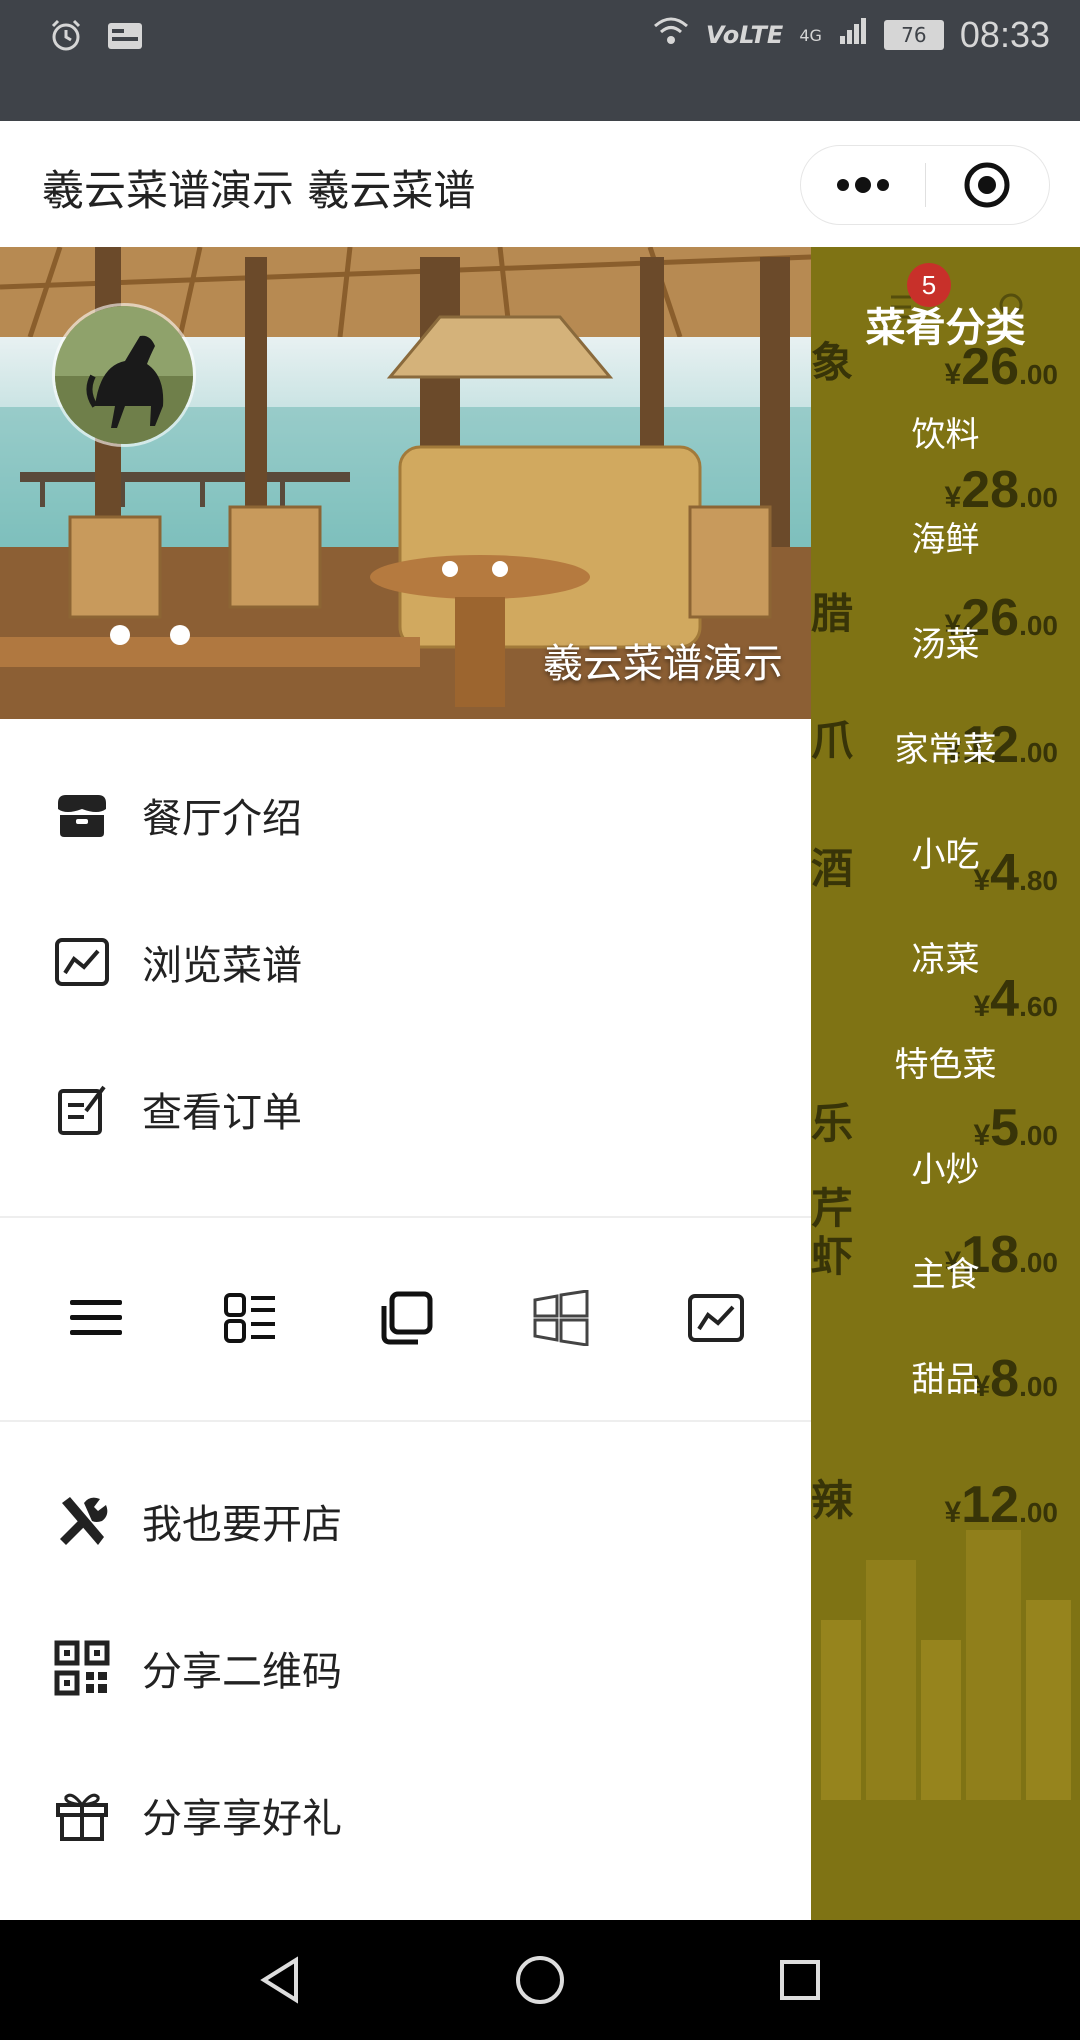 The width and height of the screenshot is (1080, 2040). What do you see at coordinates (945, 956) in the screenshot?
I see `category-item: 凉菜` at bounding box center [945, 956].